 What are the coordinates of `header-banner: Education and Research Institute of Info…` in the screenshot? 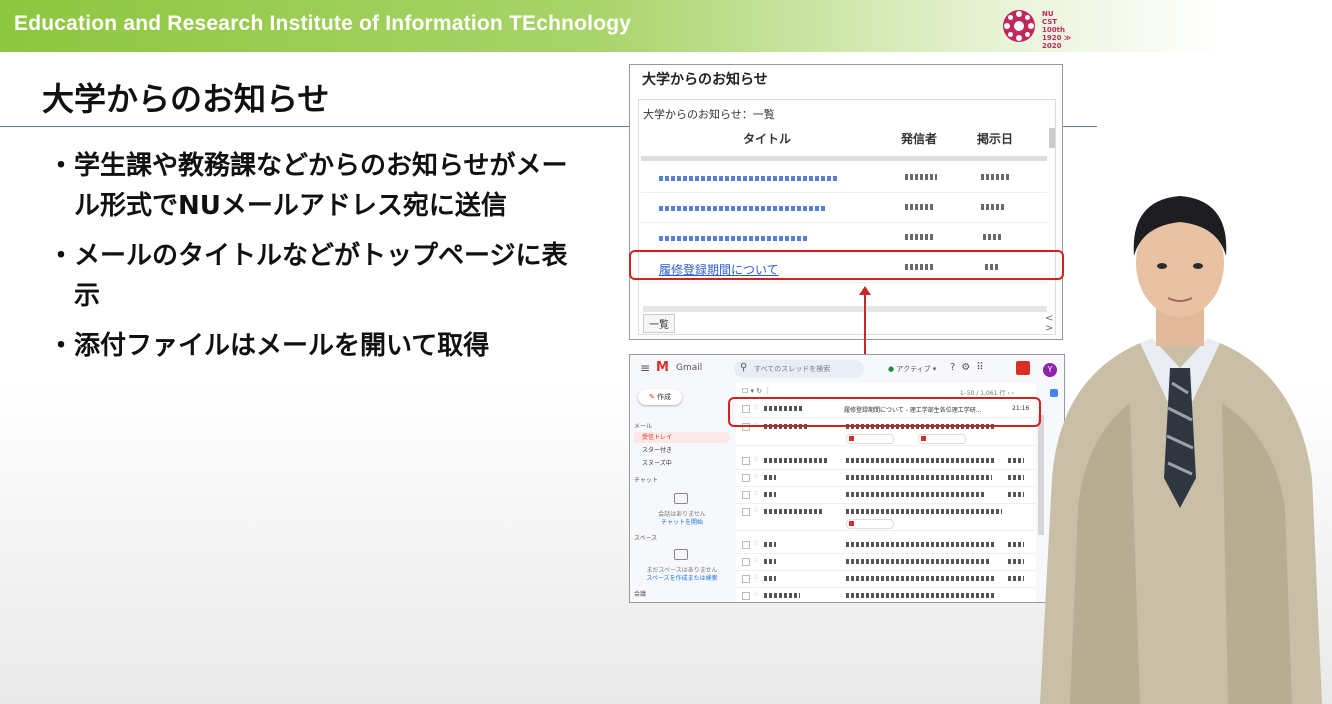 It's located at (666, 26).